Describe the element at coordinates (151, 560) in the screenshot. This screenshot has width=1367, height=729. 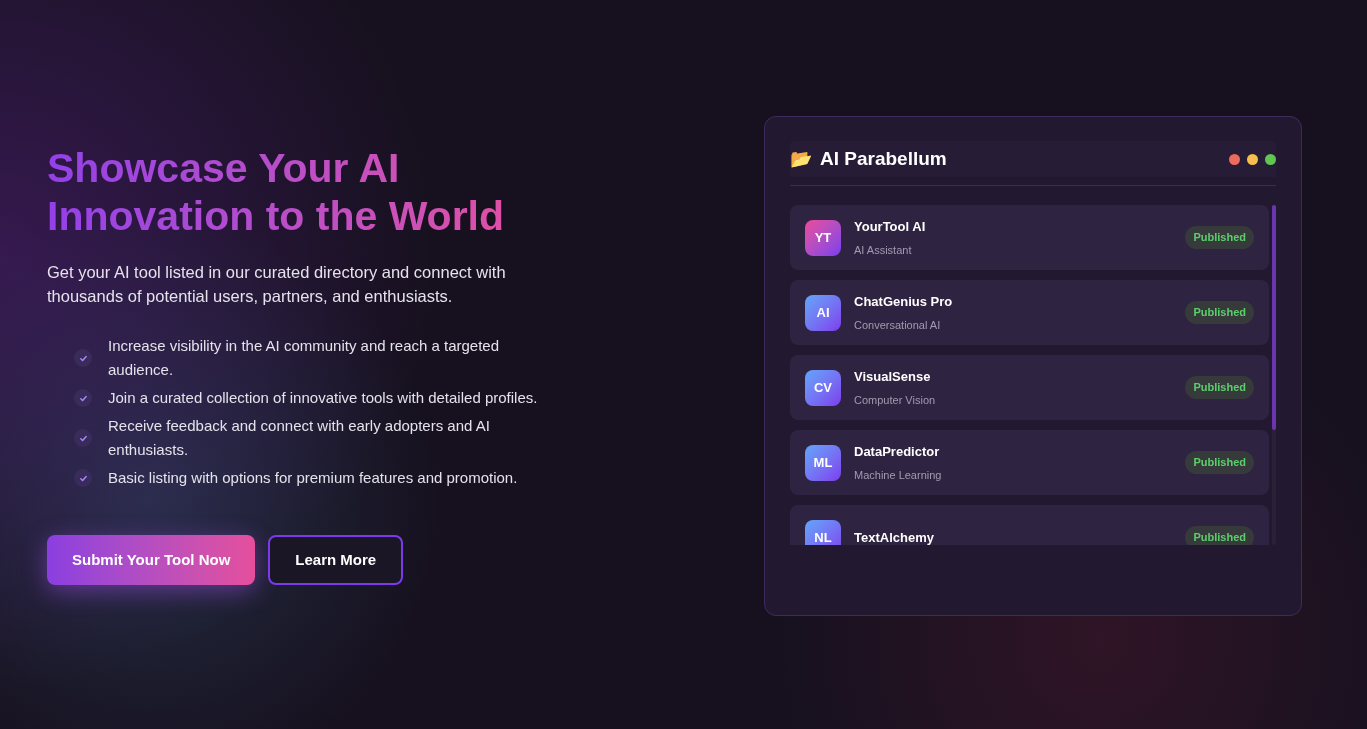
I see `submit-button: Submit Your Tool Now` at that location.